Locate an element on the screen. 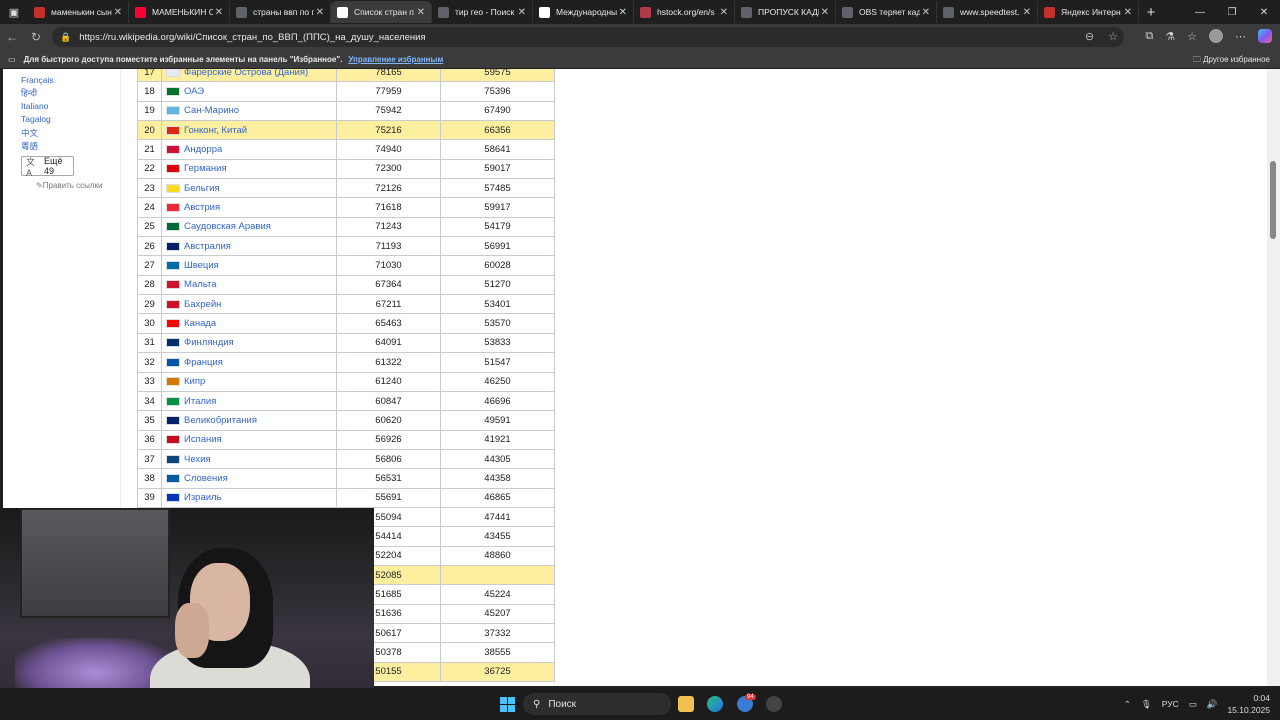 This screenshot has height=720, width=1280. country-link: Франция is located at coordinates (203, 362).